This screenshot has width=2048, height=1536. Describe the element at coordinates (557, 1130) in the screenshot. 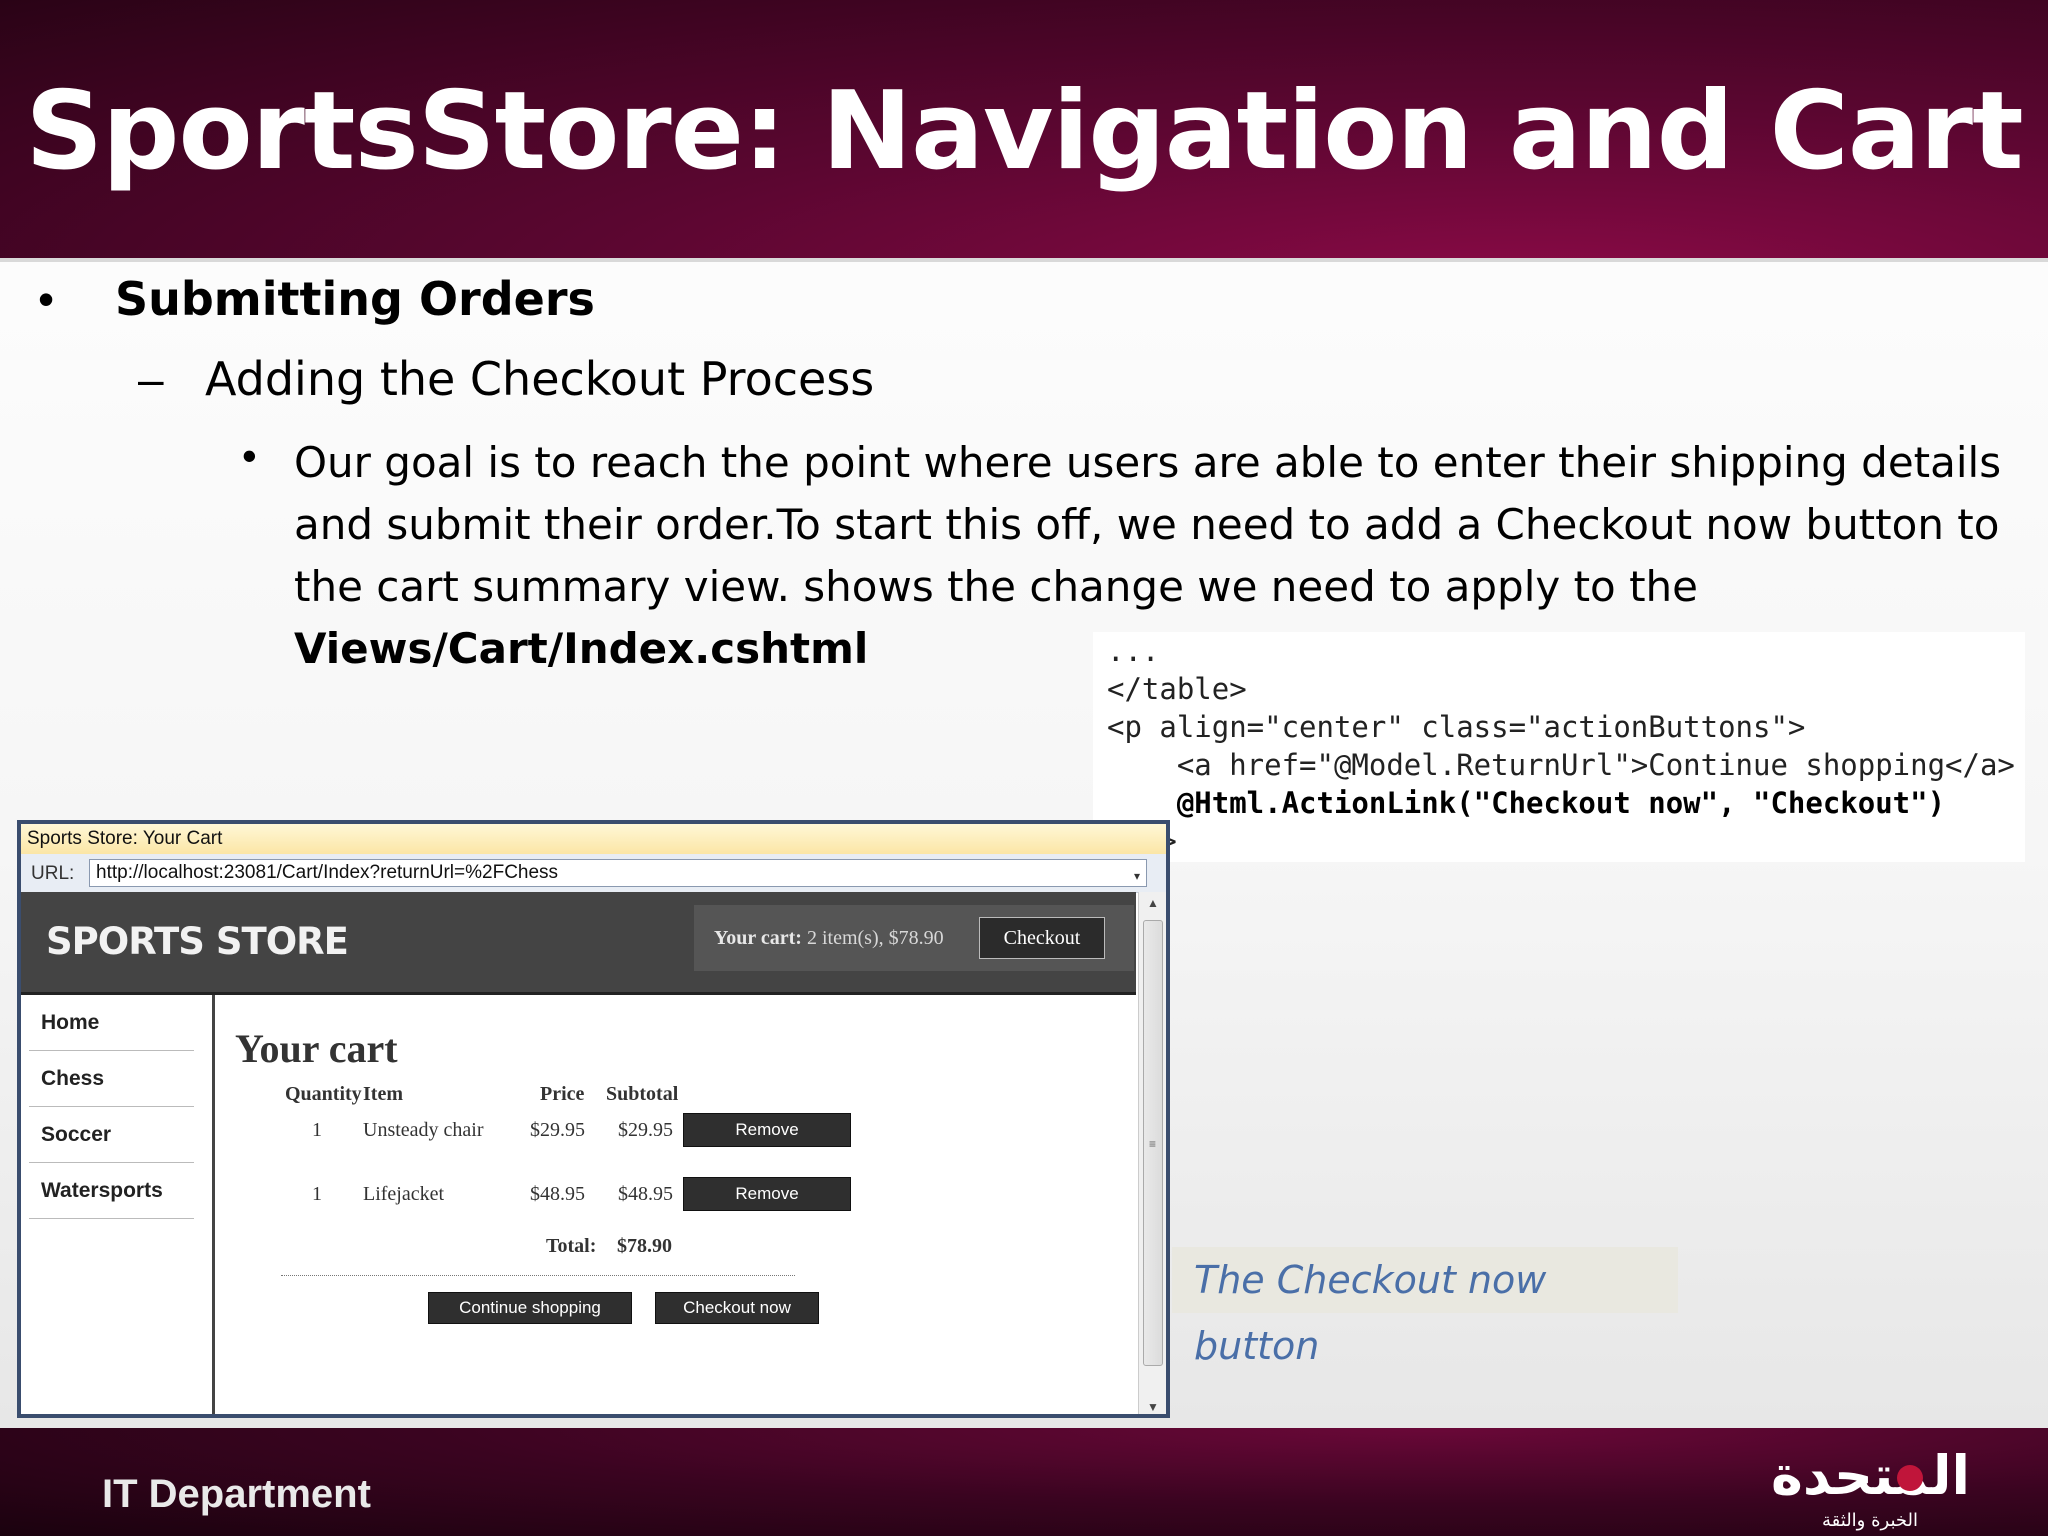

I see `cell-price: $29.95` at that location.